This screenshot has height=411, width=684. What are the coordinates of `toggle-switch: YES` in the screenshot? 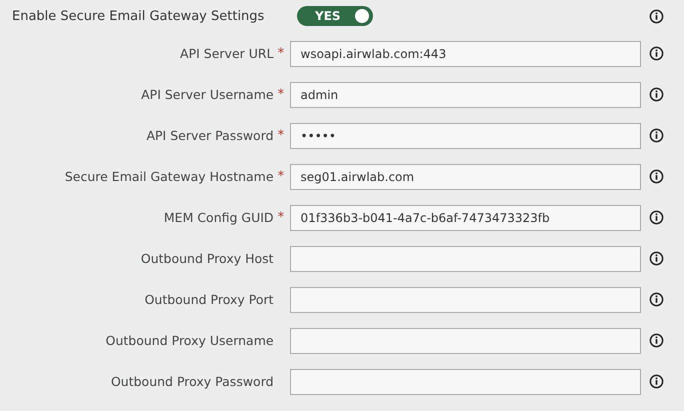 It's located at (335, 16).